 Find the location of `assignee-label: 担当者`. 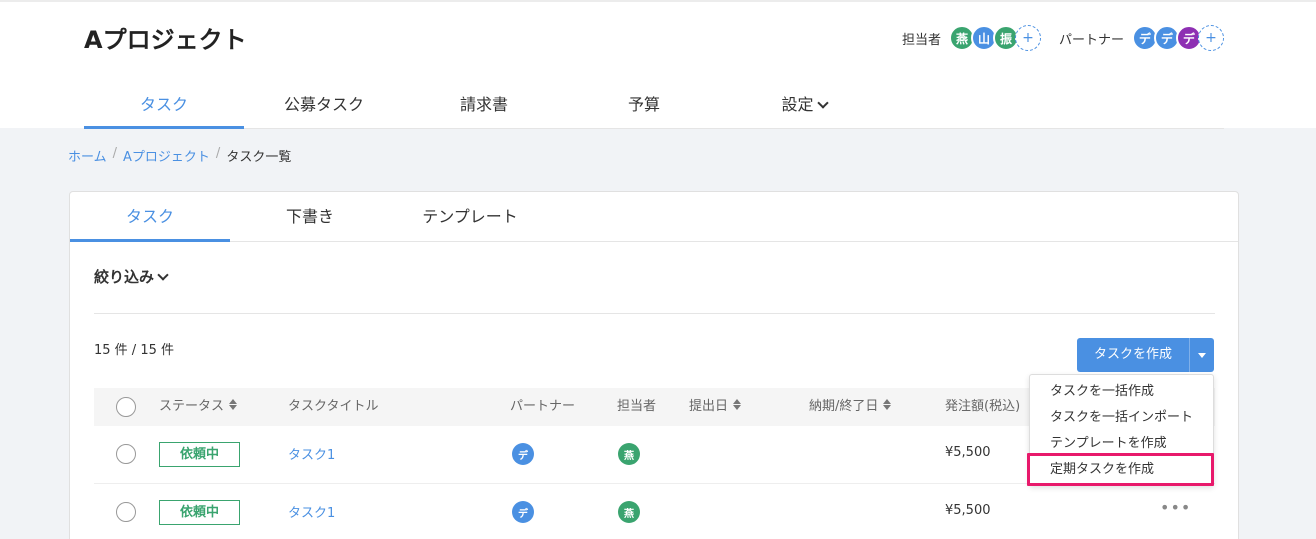

assignee-label: 担当者 is located at coordinates (921, 40).